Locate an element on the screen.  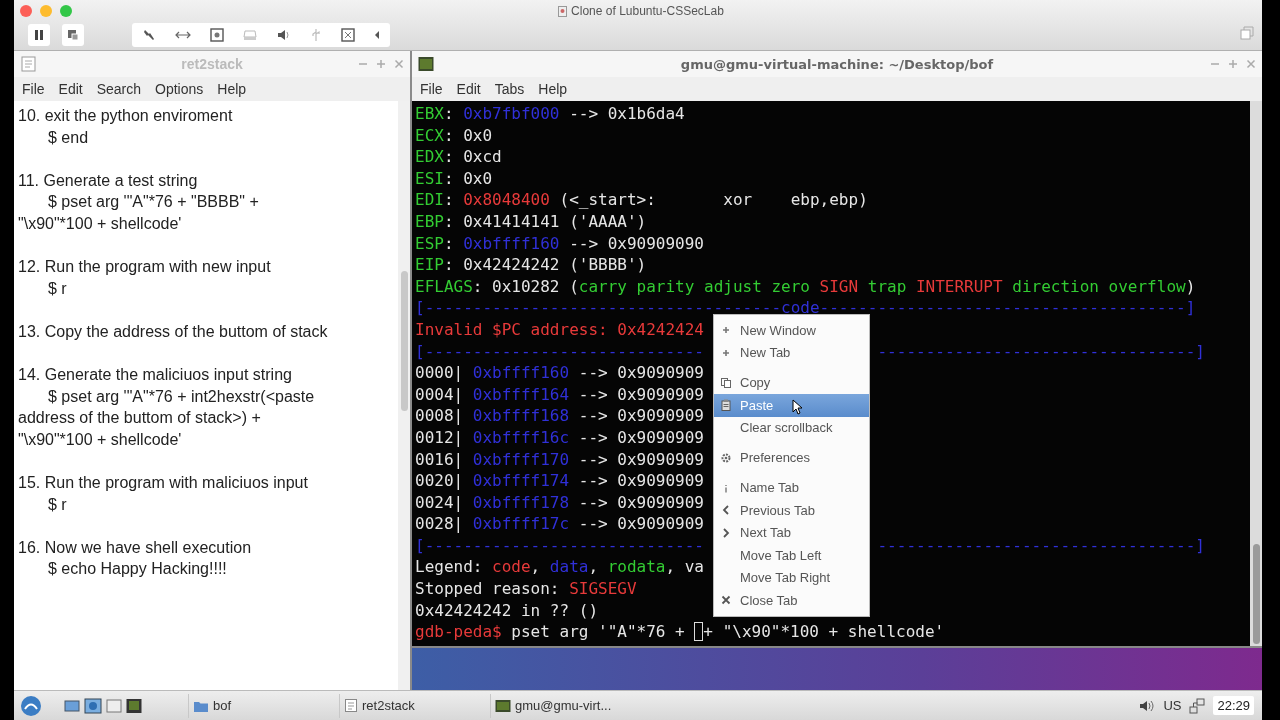
menu-item: Options is located at coordinates (180, 89).